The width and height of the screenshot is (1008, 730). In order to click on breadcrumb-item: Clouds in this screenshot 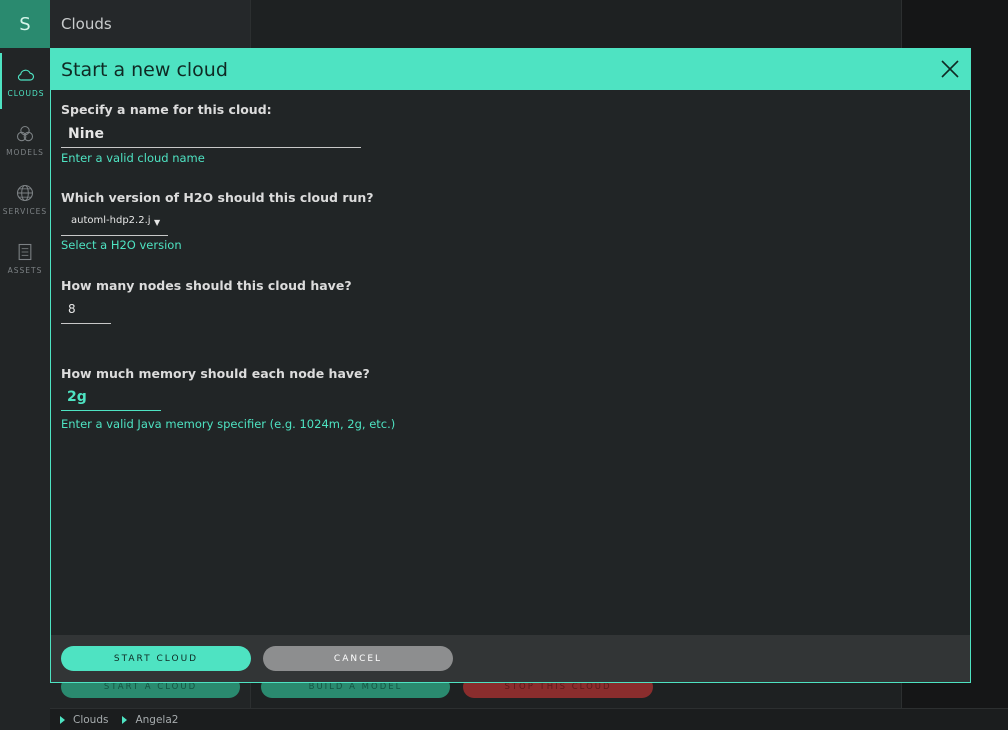, I will do `click(84, 720)`.